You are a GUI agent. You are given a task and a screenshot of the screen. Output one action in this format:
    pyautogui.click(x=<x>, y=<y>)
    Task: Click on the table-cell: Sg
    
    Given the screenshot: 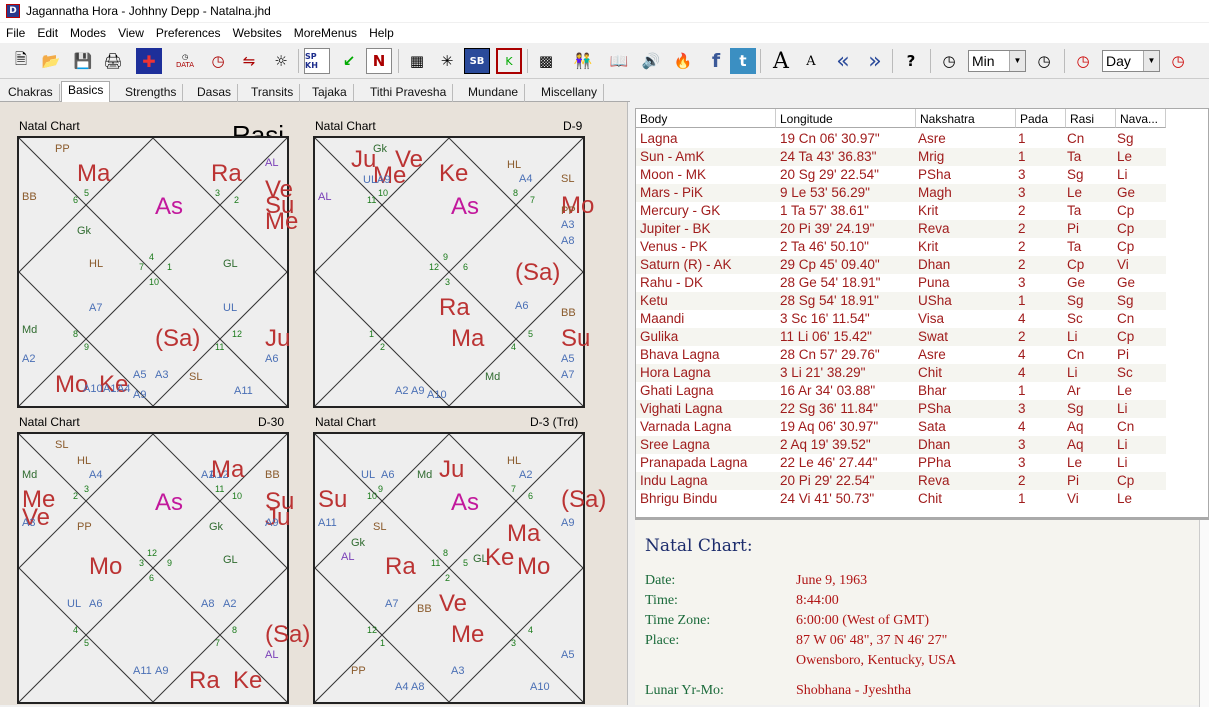 What is the action you would take?
    pyautogui.click(x=1075, y=300)
    